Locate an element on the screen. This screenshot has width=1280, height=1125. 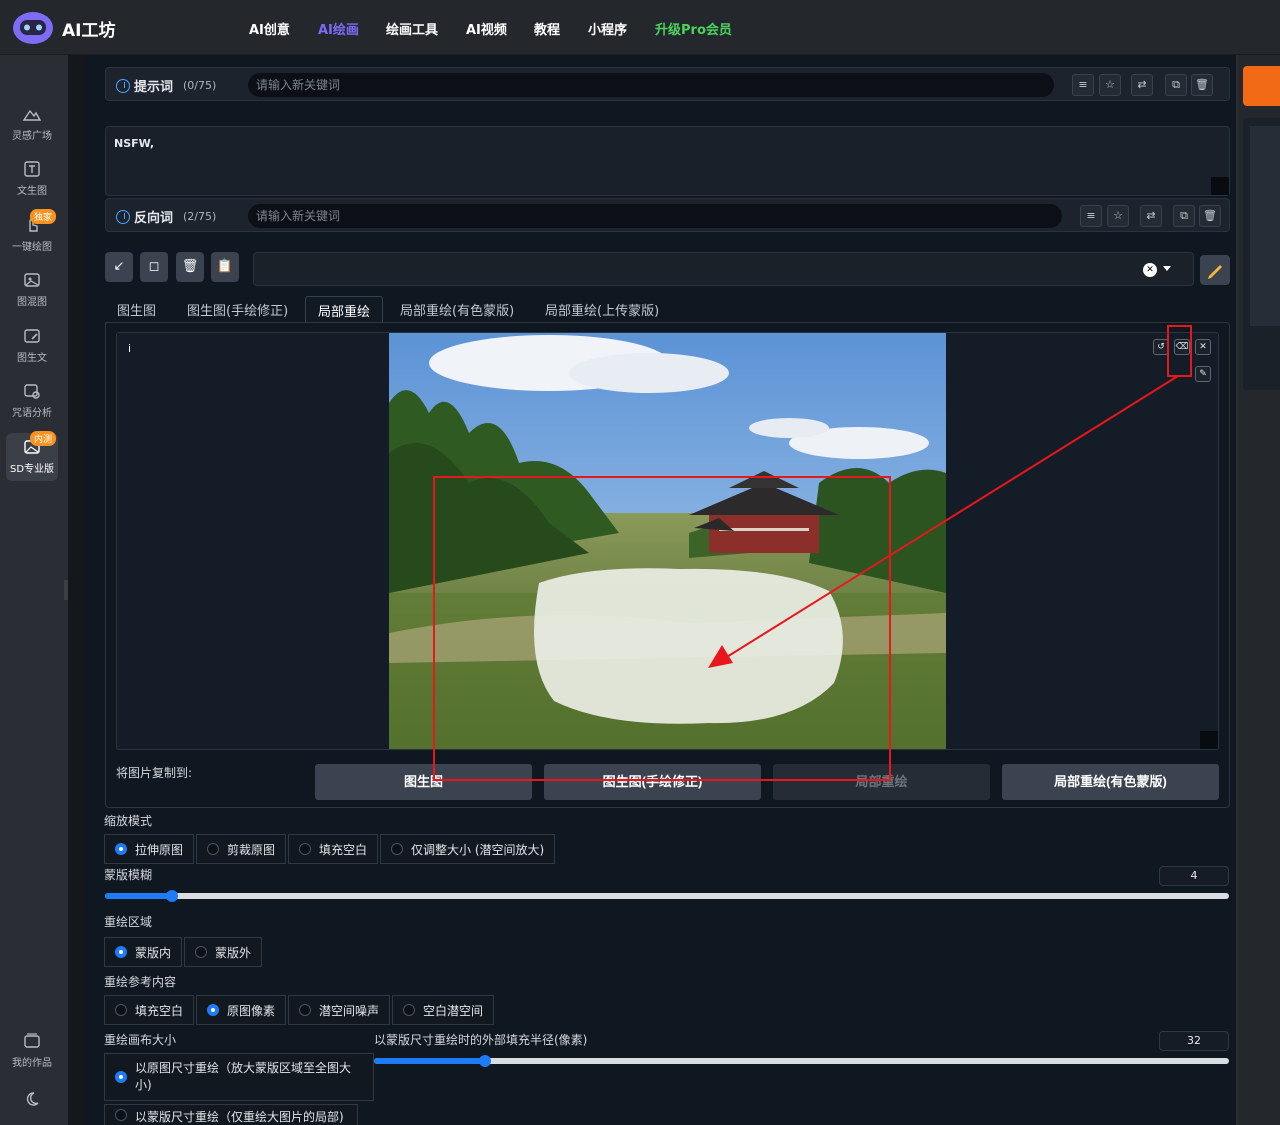
prompt-delete-icon: 🗑 is located at coordinates (1202, 85).